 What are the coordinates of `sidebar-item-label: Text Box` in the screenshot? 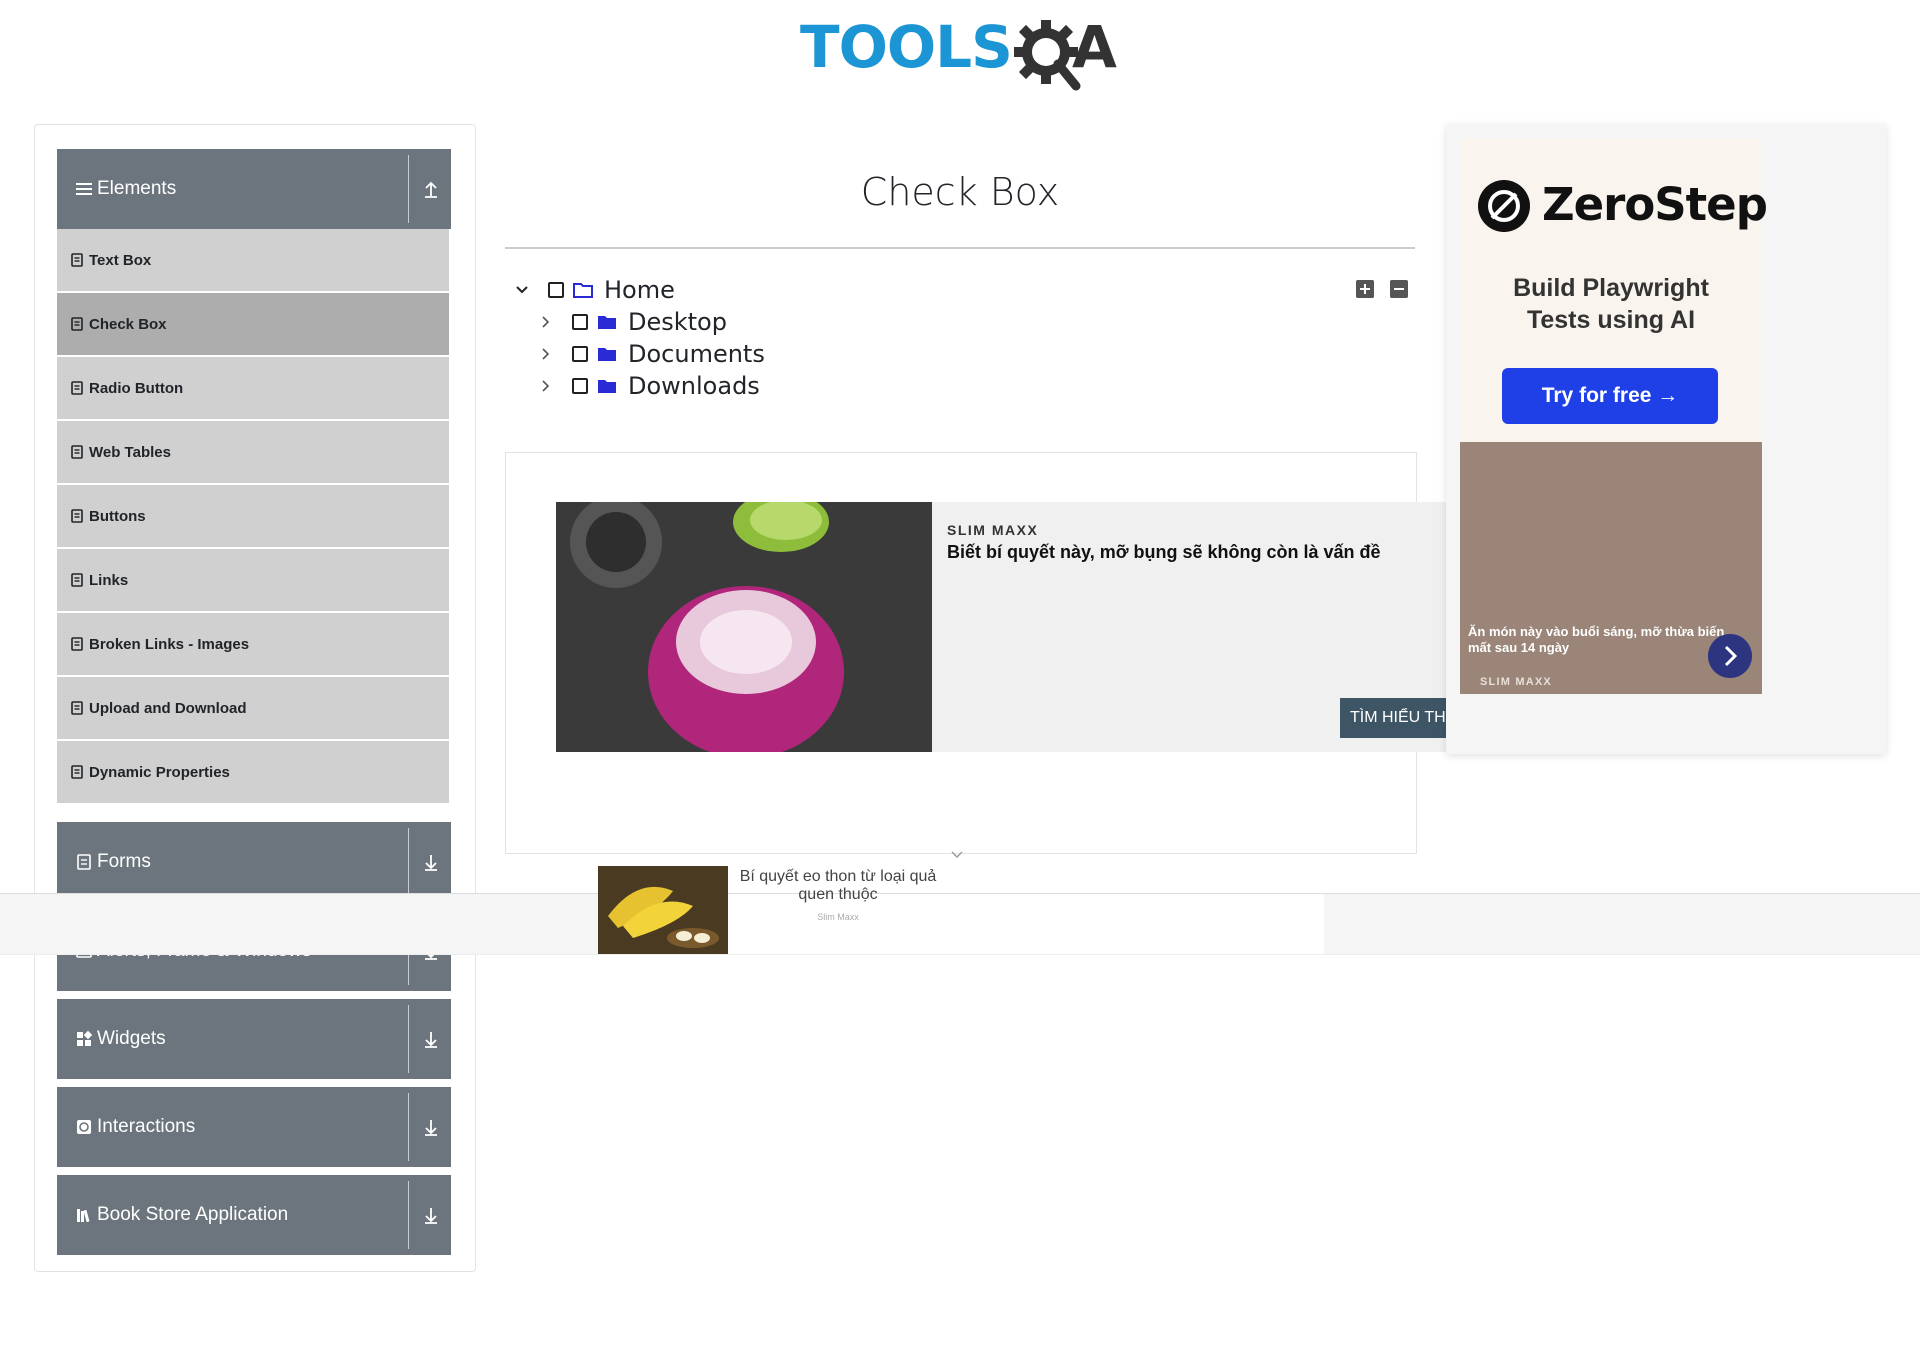 It's located at (120, 260).